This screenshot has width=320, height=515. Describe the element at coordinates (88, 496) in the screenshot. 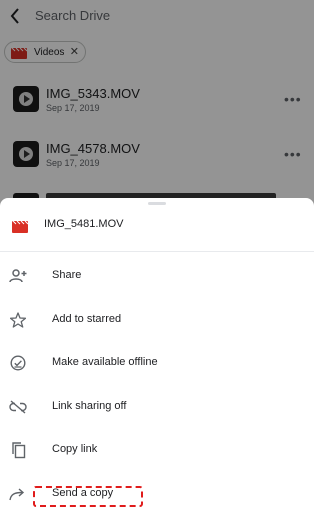

I see `highlight-annotation` at that location.